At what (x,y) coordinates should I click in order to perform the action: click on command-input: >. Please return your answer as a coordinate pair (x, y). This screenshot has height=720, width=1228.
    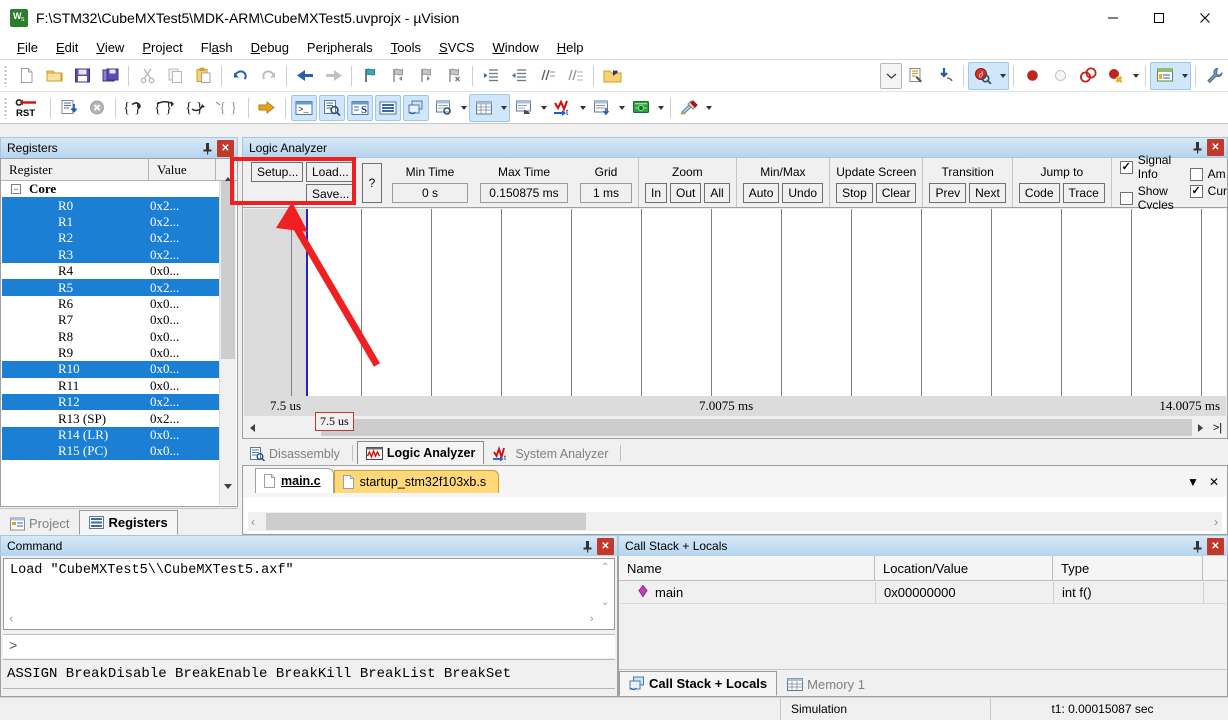
    Looking at the image, I should click on (309, 646).